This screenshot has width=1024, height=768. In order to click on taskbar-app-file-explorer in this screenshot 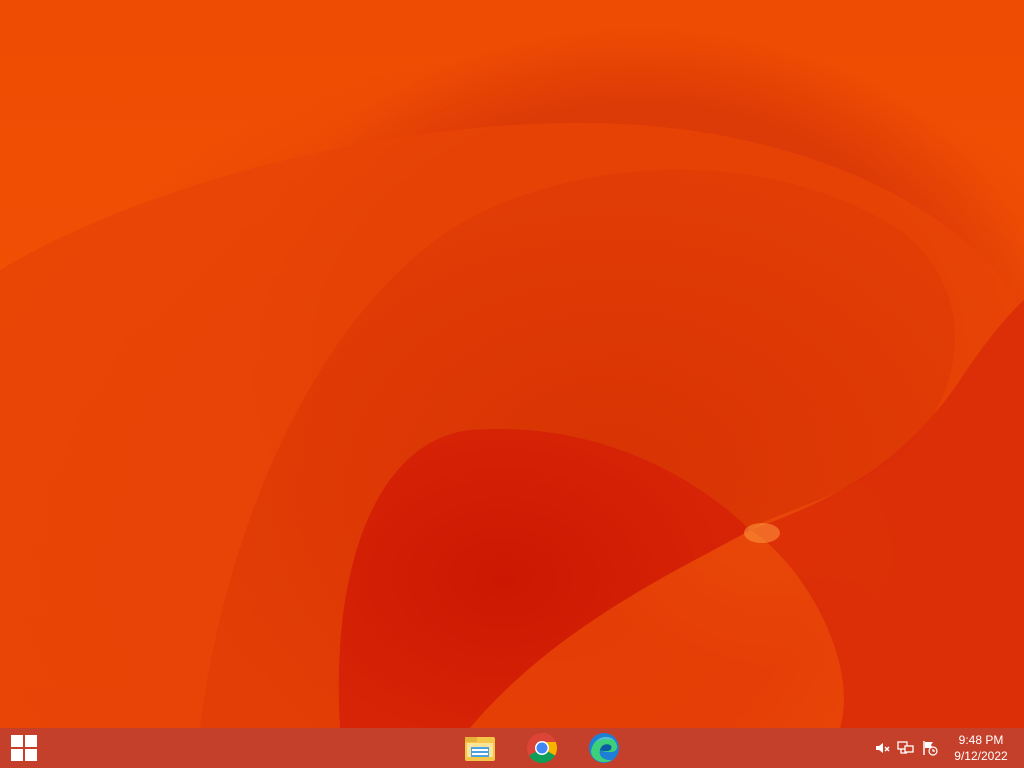, I will do `click(480, 748)`.